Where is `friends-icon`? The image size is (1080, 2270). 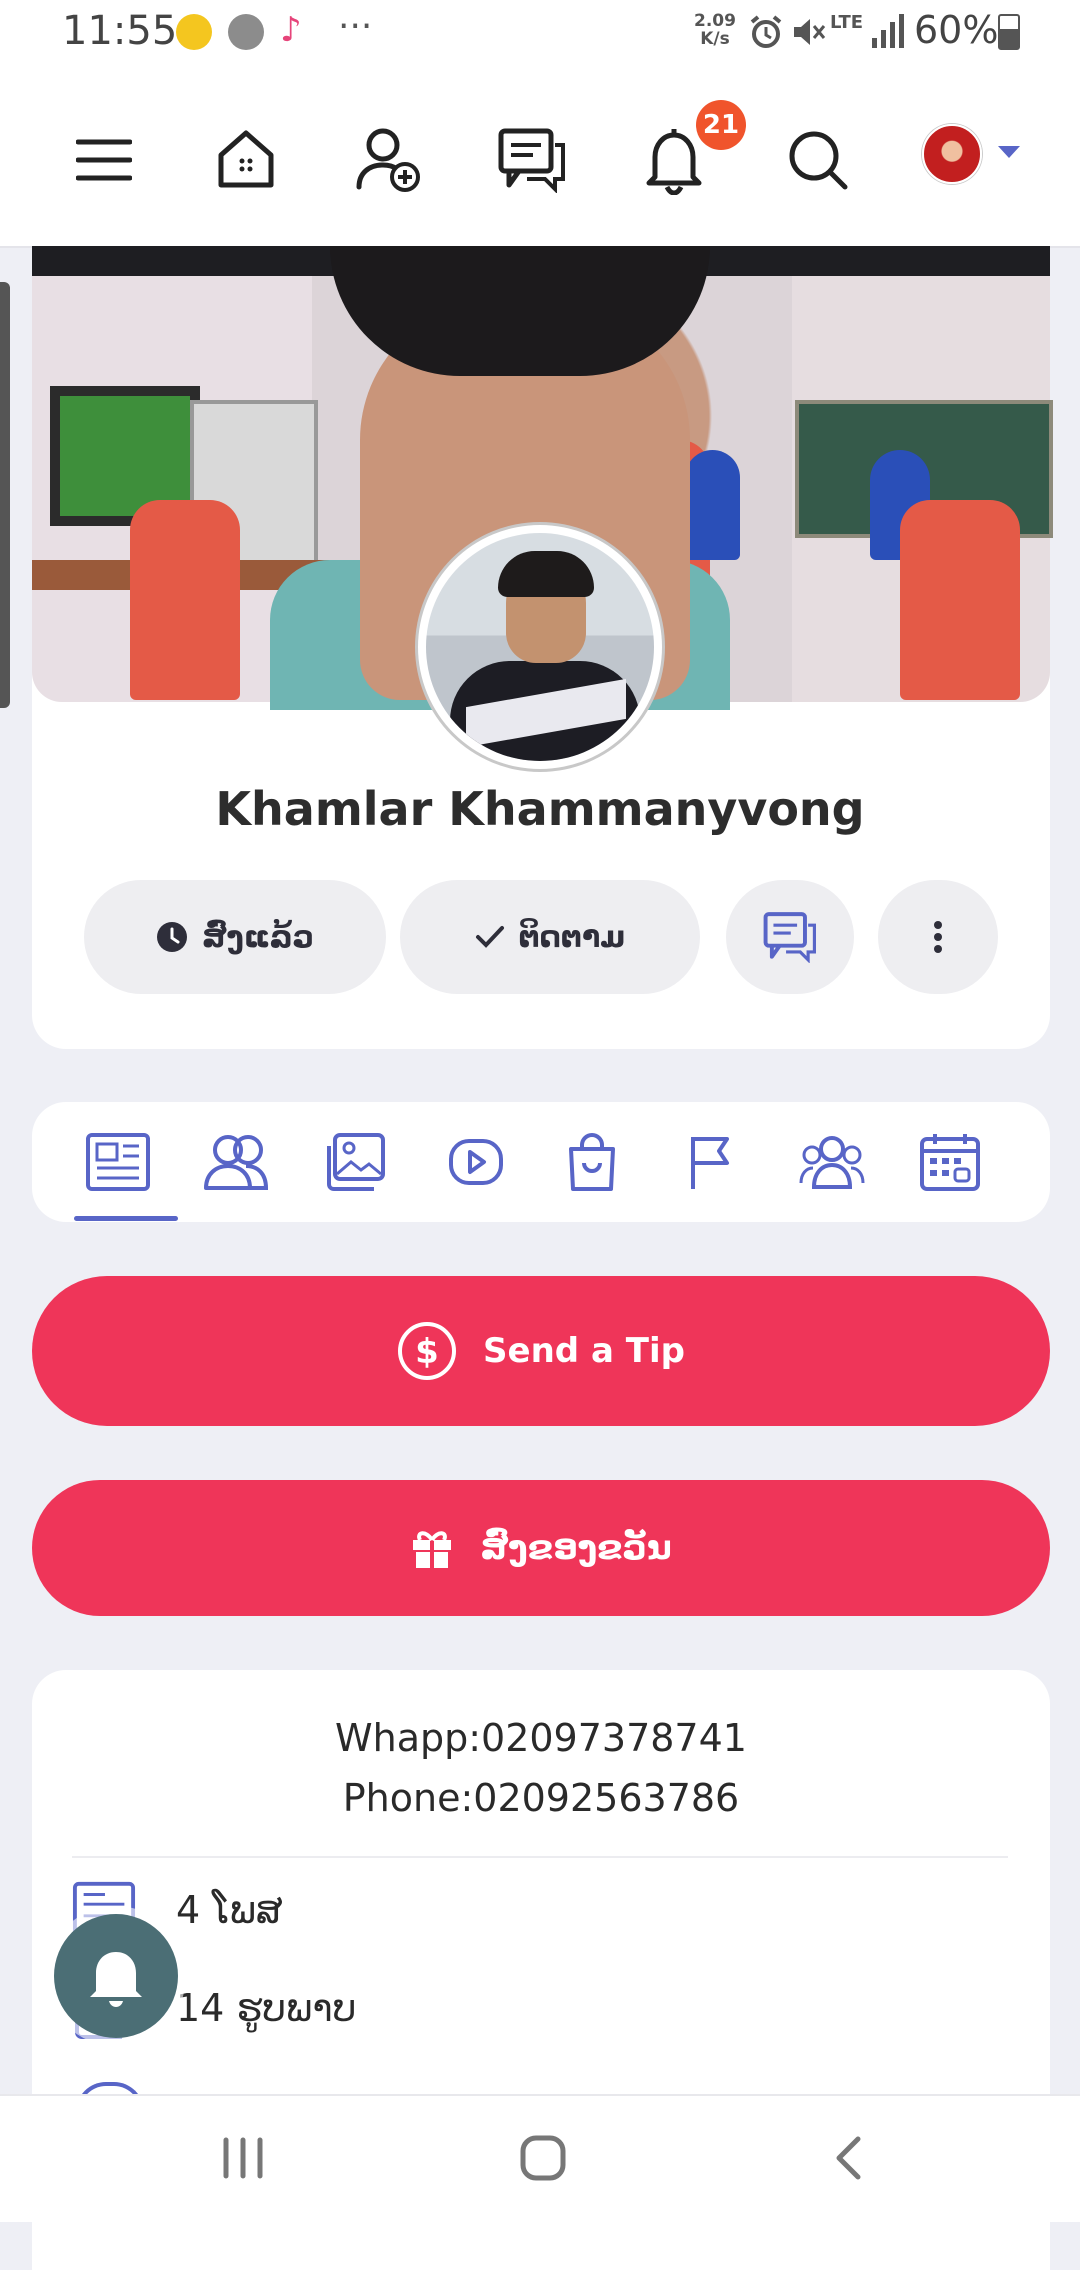
friends-icon is located at coordinates (236, 1162).